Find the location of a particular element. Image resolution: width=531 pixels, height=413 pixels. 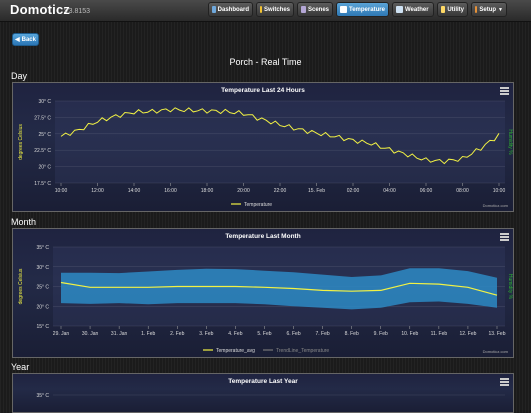

x-tick-label: 16:00 is located at coordinates (170, 191).